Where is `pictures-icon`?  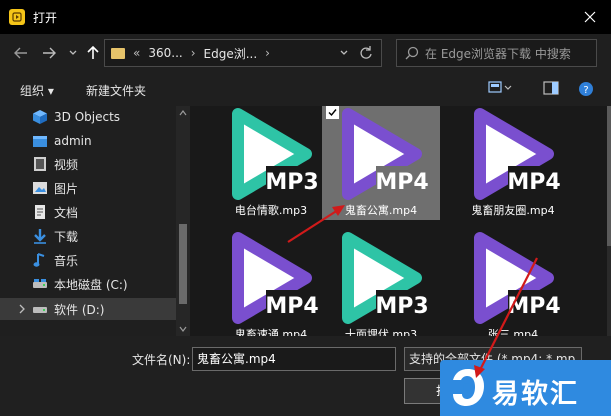
pictures-icon is located at coordinates (40, 188).